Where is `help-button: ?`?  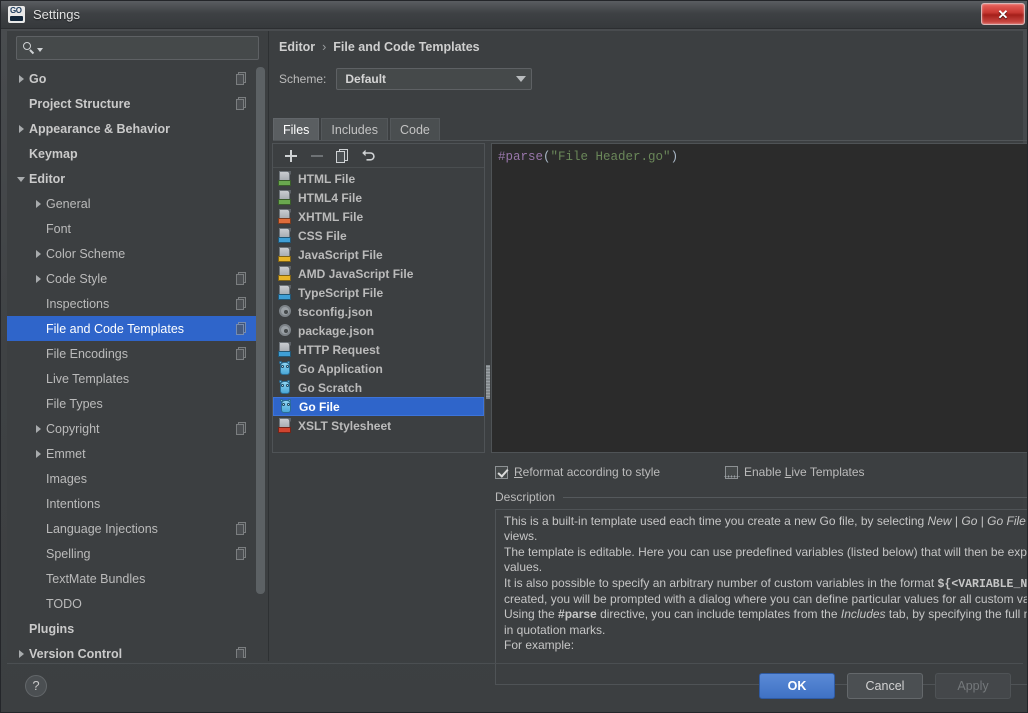 help-button: ? is located at coordinates (36, 685).